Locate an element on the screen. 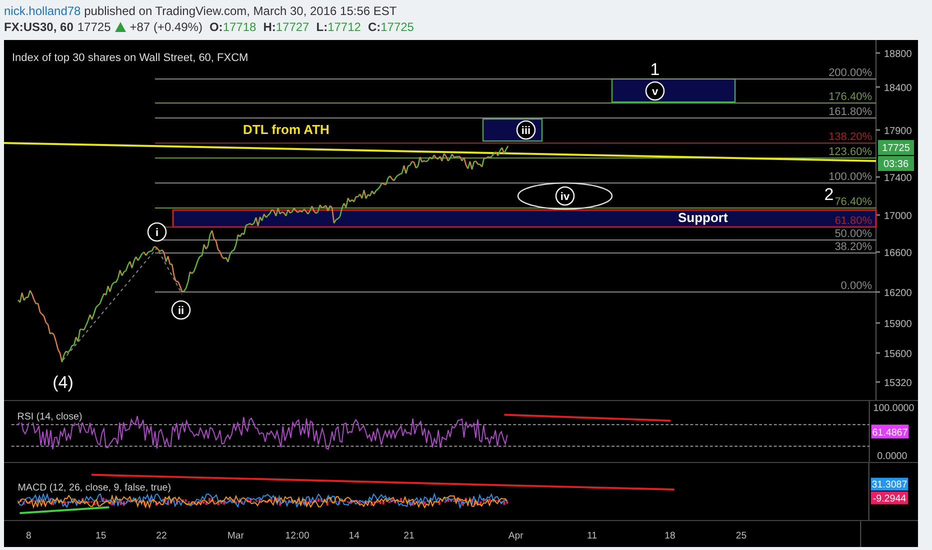  trendline-label: DTL from ATH is located at coordinates (286, 129).